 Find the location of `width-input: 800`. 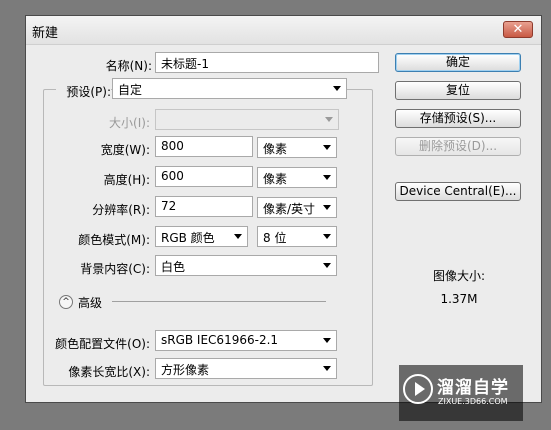

width-input: 800 is located at coordinates (204, 146).